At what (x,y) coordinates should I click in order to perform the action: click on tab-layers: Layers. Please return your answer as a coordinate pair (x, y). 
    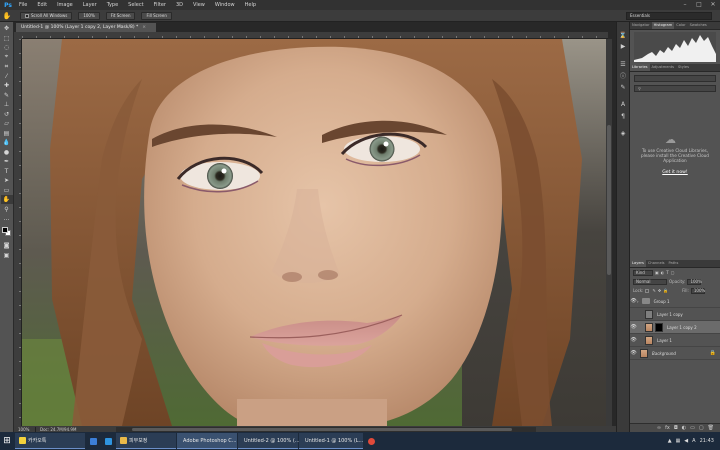
    Looking at the image, I should click on (638, 263).